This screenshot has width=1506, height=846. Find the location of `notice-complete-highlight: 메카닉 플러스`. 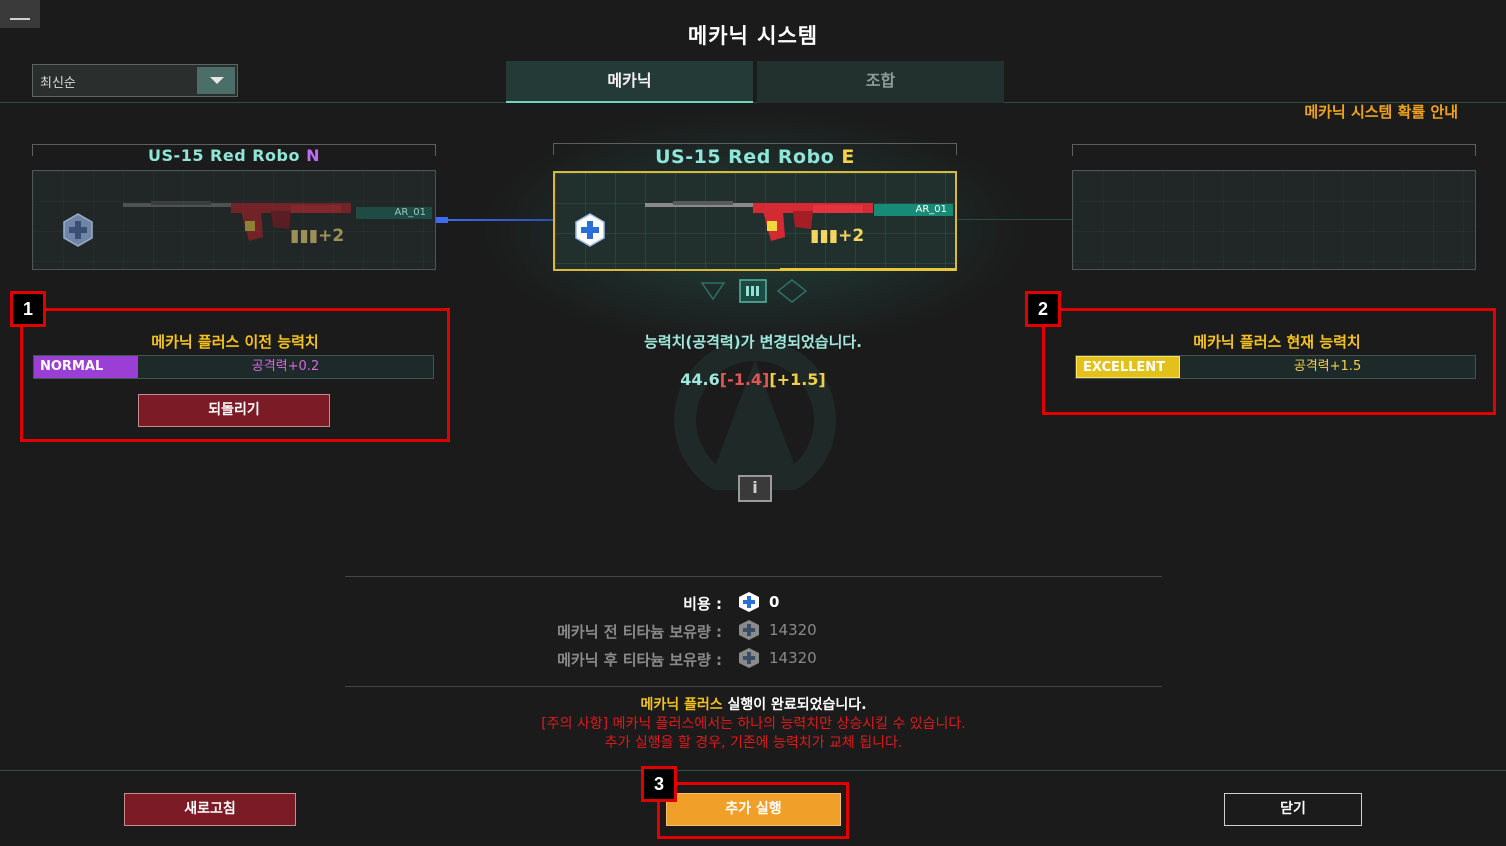

notice-complete-highlight: 메카닉 플러스 is located at coordinates (681, 705).